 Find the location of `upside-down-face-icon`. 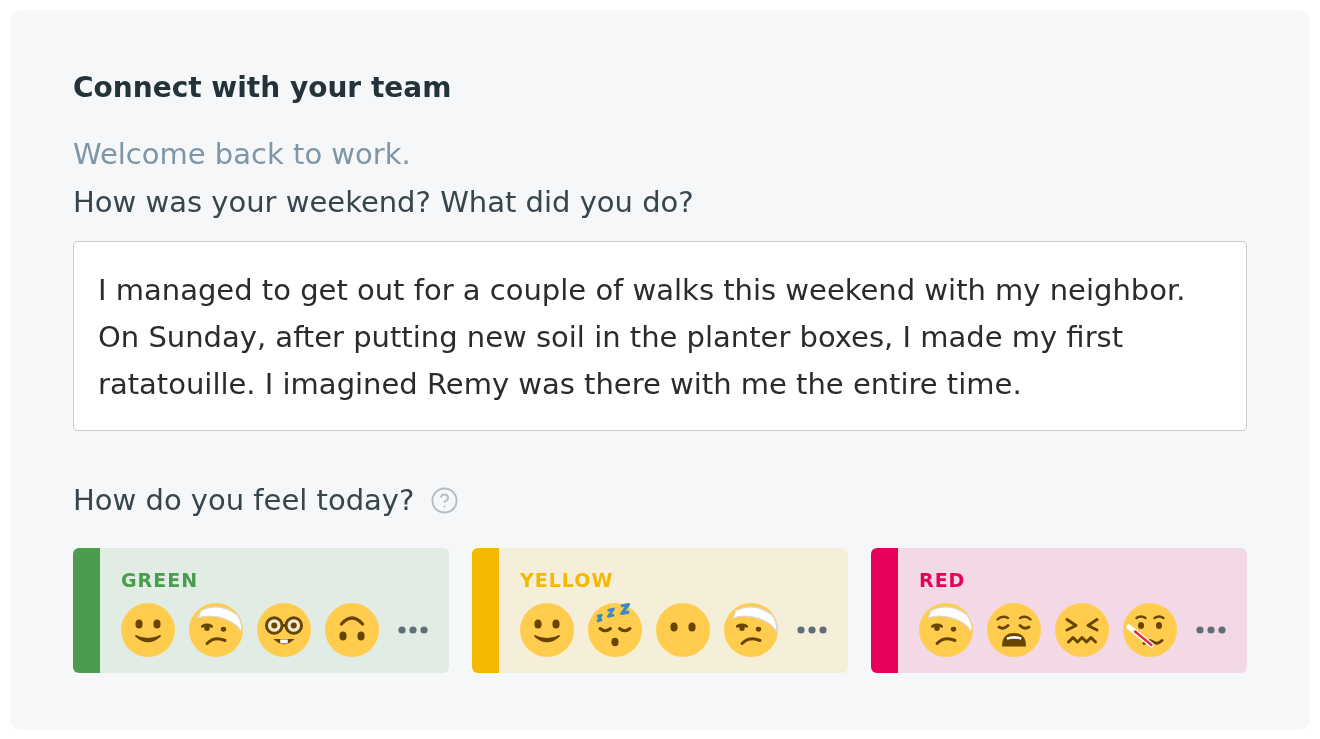

upside-down-face-icon is located at coordinates (352, 630).